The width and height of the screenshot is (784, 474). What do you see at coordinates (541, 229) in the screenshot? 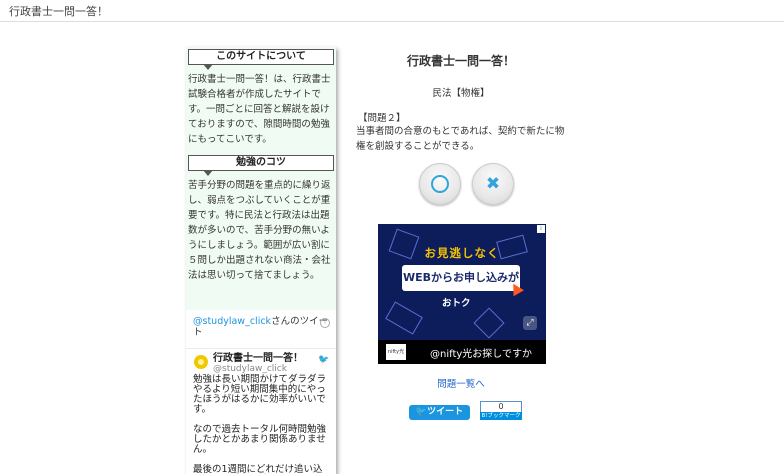
I see `ad-info-icon: i` at bounding box center [541, 229].